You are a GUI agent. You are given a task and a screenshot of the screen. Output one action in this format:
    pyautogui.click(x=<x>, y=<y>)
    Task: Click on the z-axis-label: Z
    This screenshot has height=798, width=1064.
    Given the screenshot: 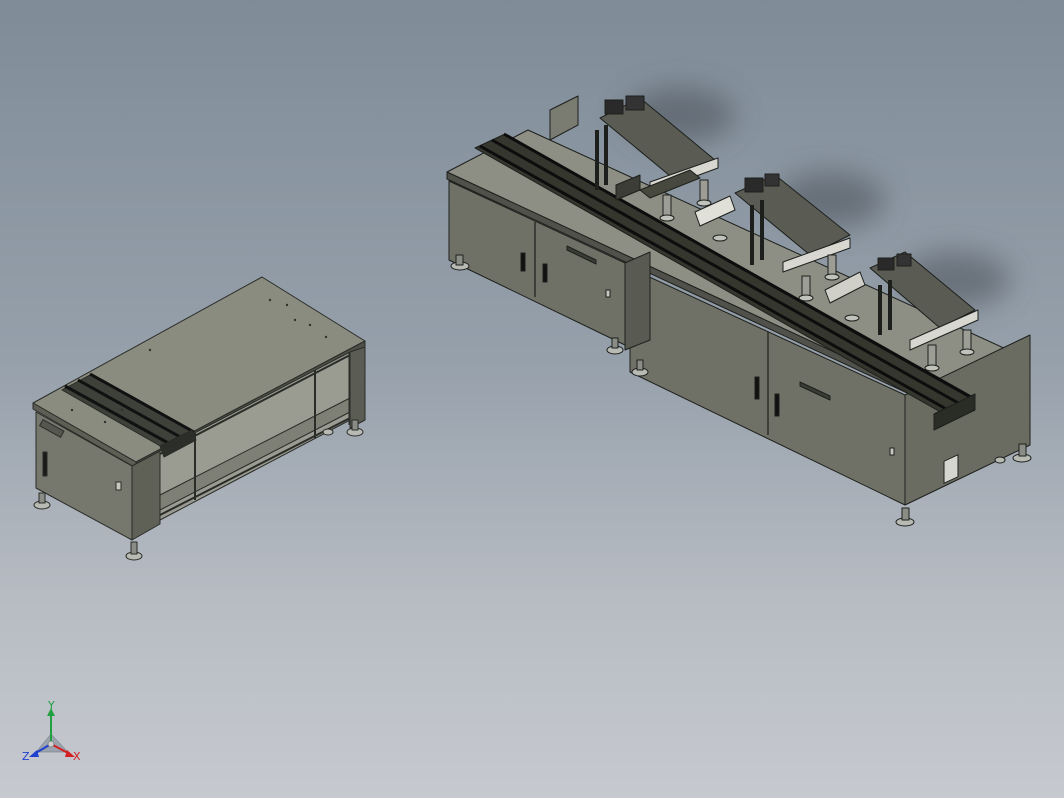 What is the action you would take?
    pyautogui.click(x=26, y=756)
    